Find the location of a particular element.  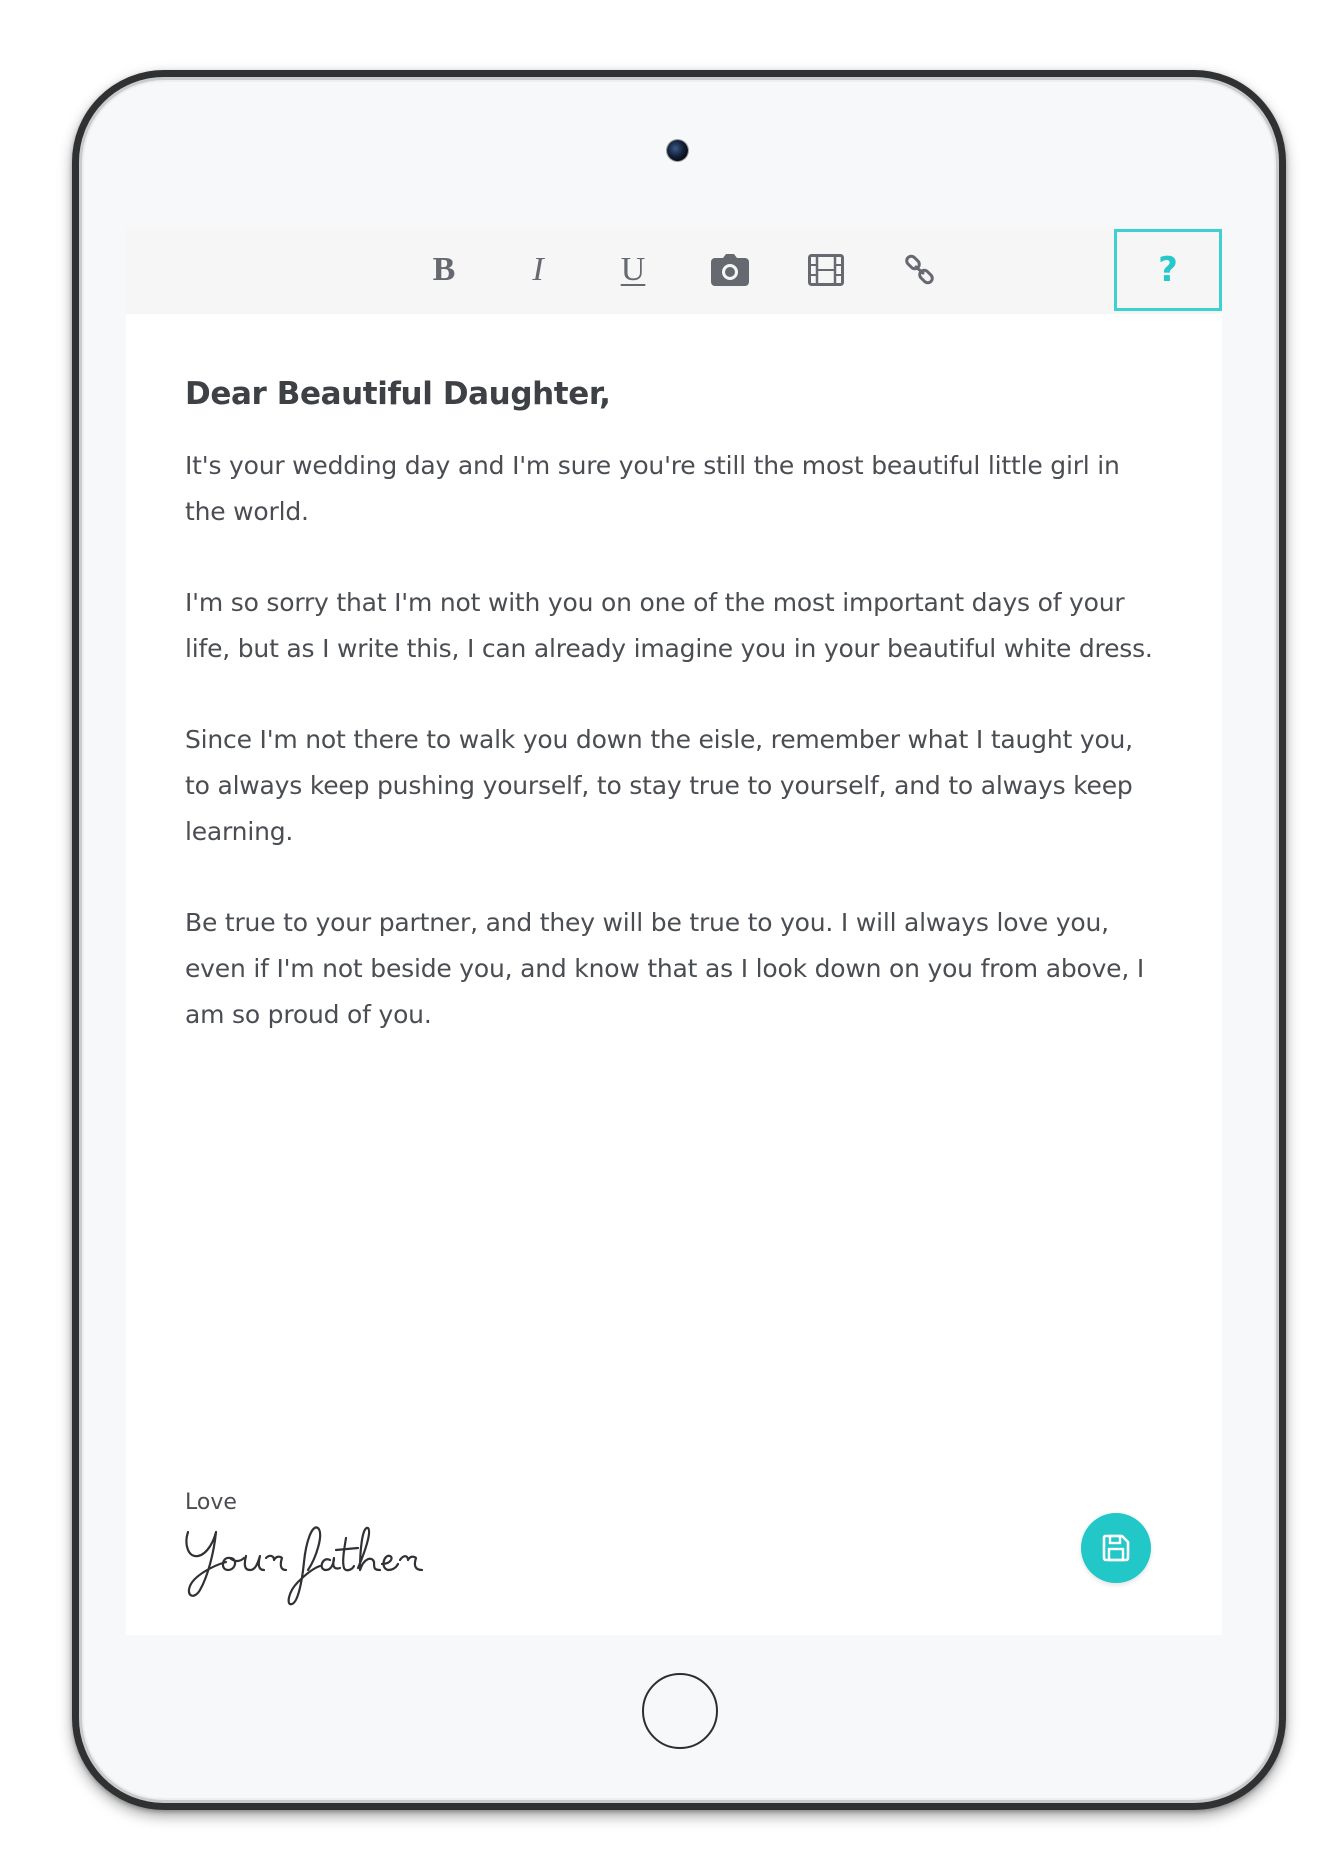

film-icon is located at coordinates (826, 270).